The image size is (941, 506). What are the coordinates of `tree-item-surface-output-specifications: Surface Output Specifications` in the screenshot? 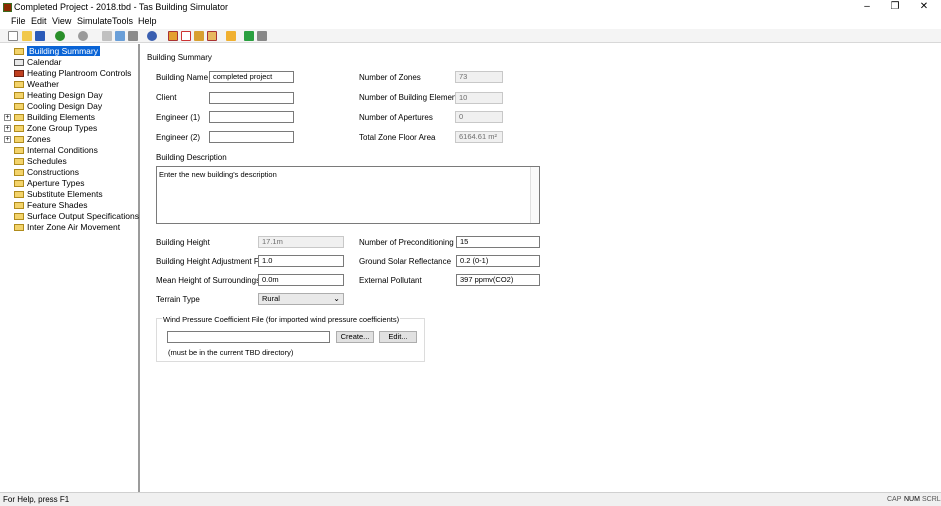 It's located at (76, 216).